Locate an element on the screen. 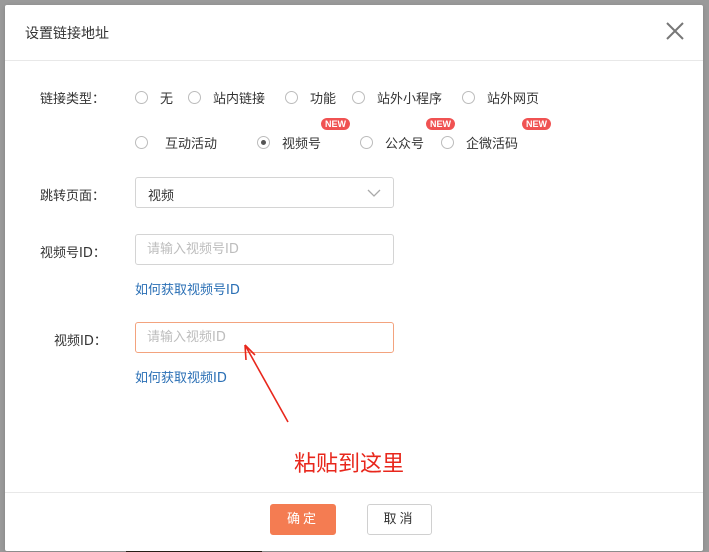  radio-function: 功能 is located at coordinates (310, 97).